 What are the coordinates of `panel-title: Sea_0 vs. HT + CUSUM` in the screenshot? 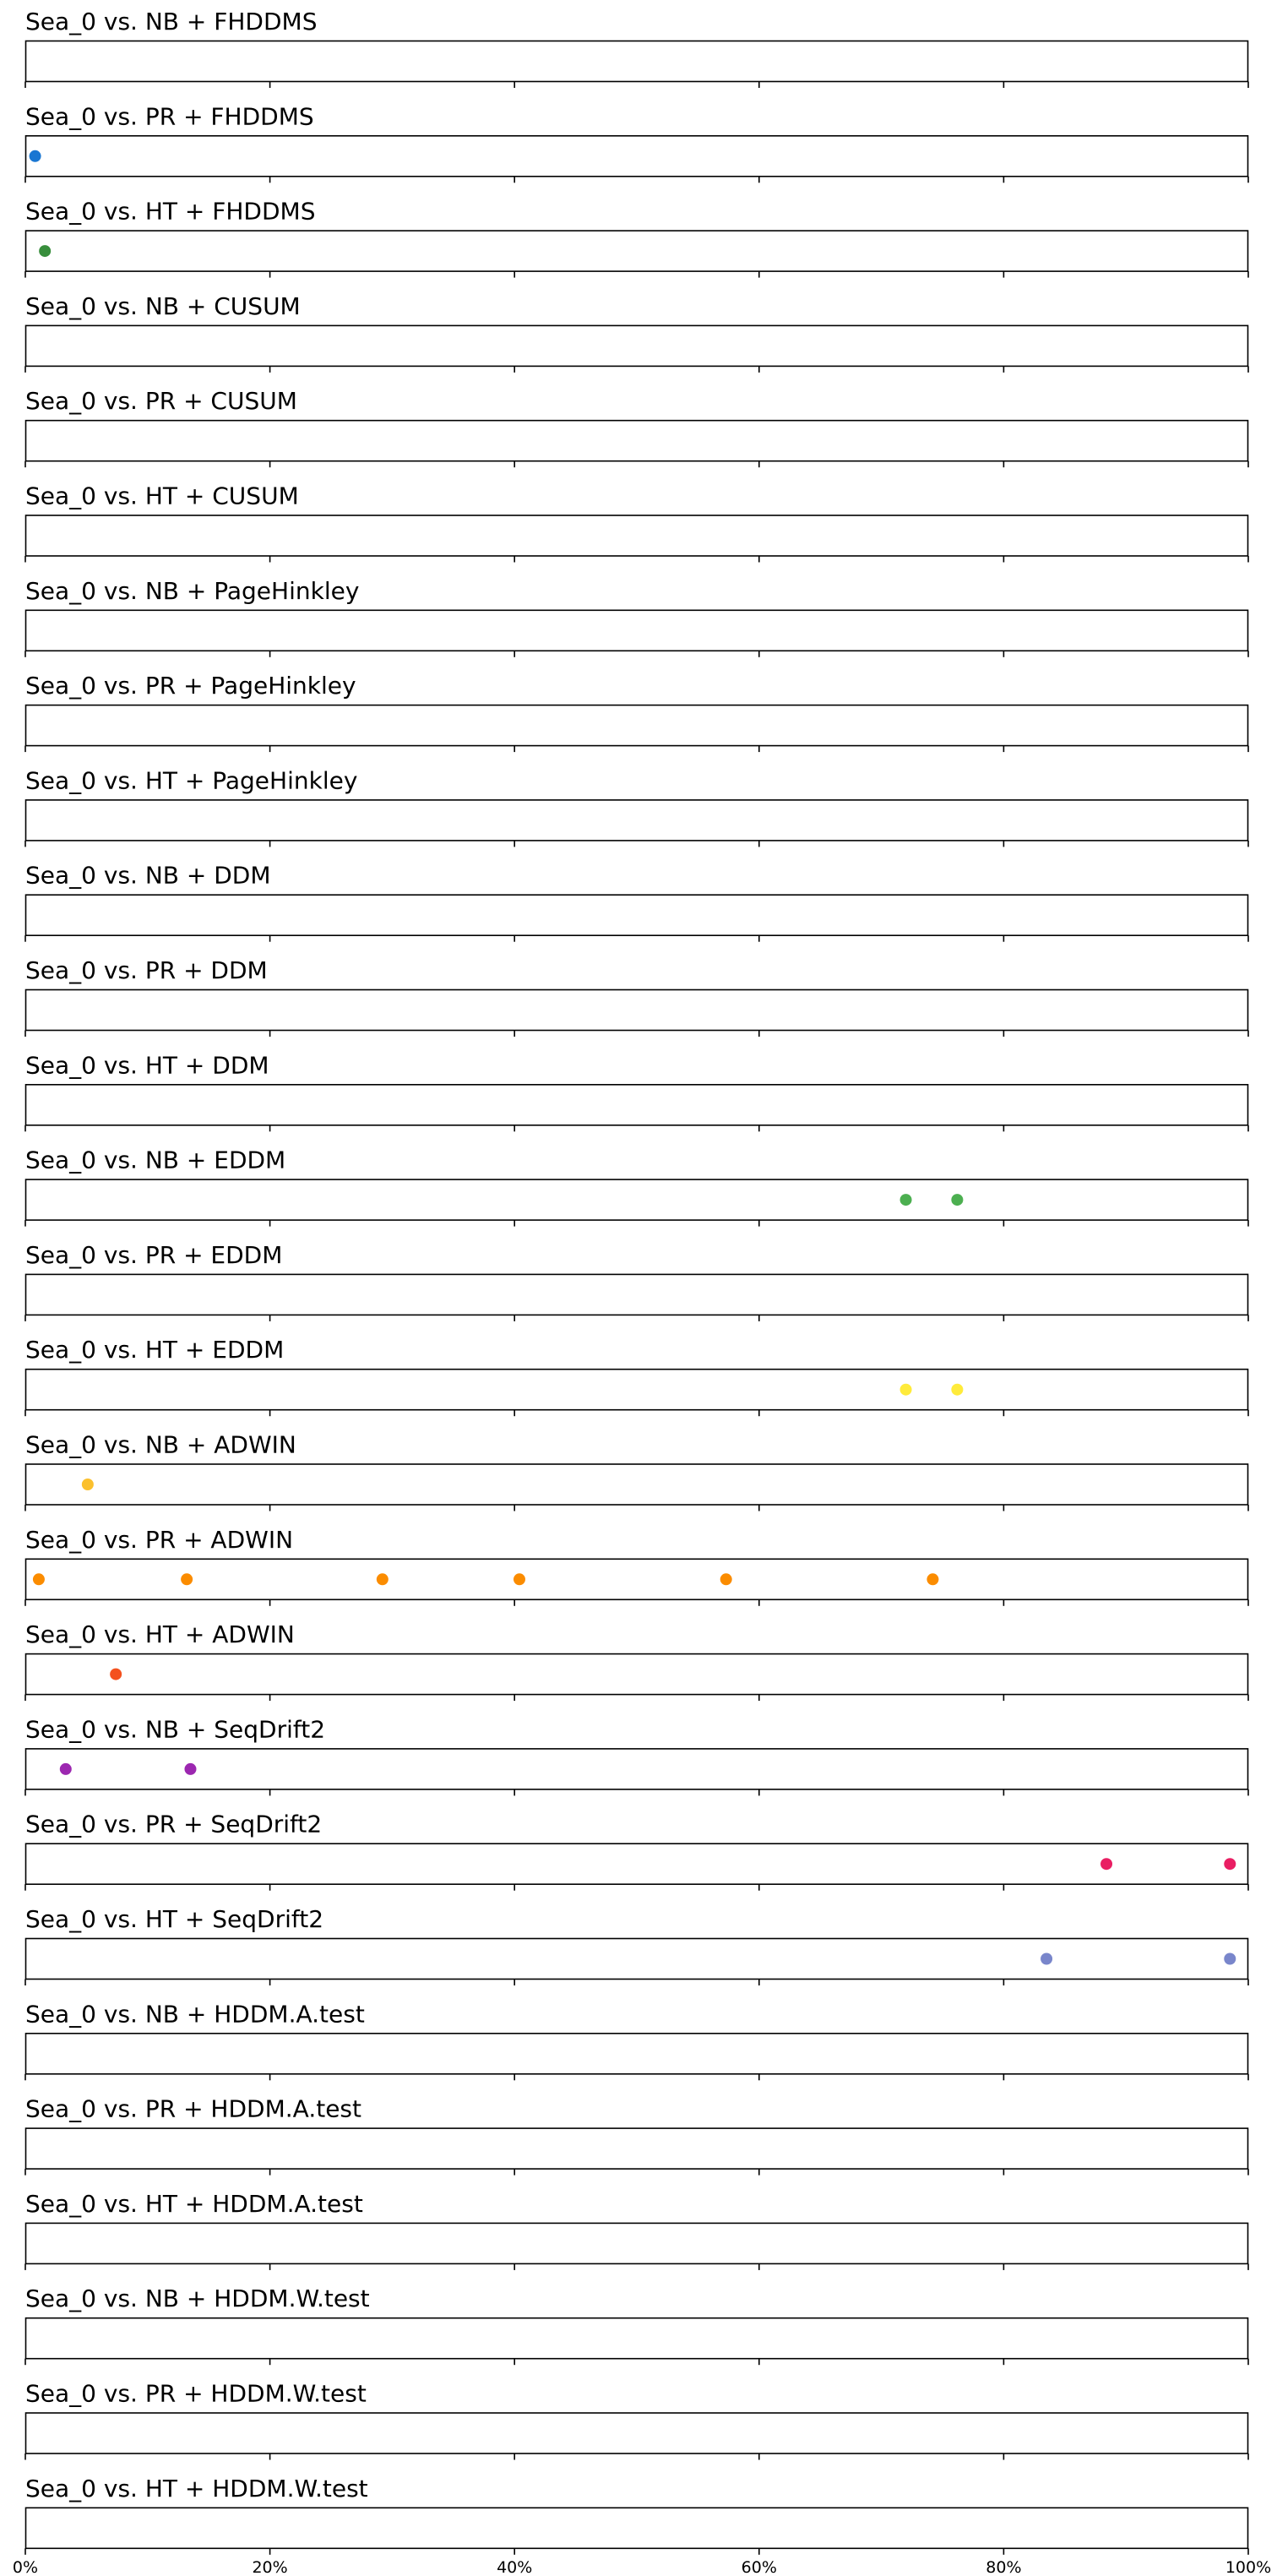 It's located at (162, 496).